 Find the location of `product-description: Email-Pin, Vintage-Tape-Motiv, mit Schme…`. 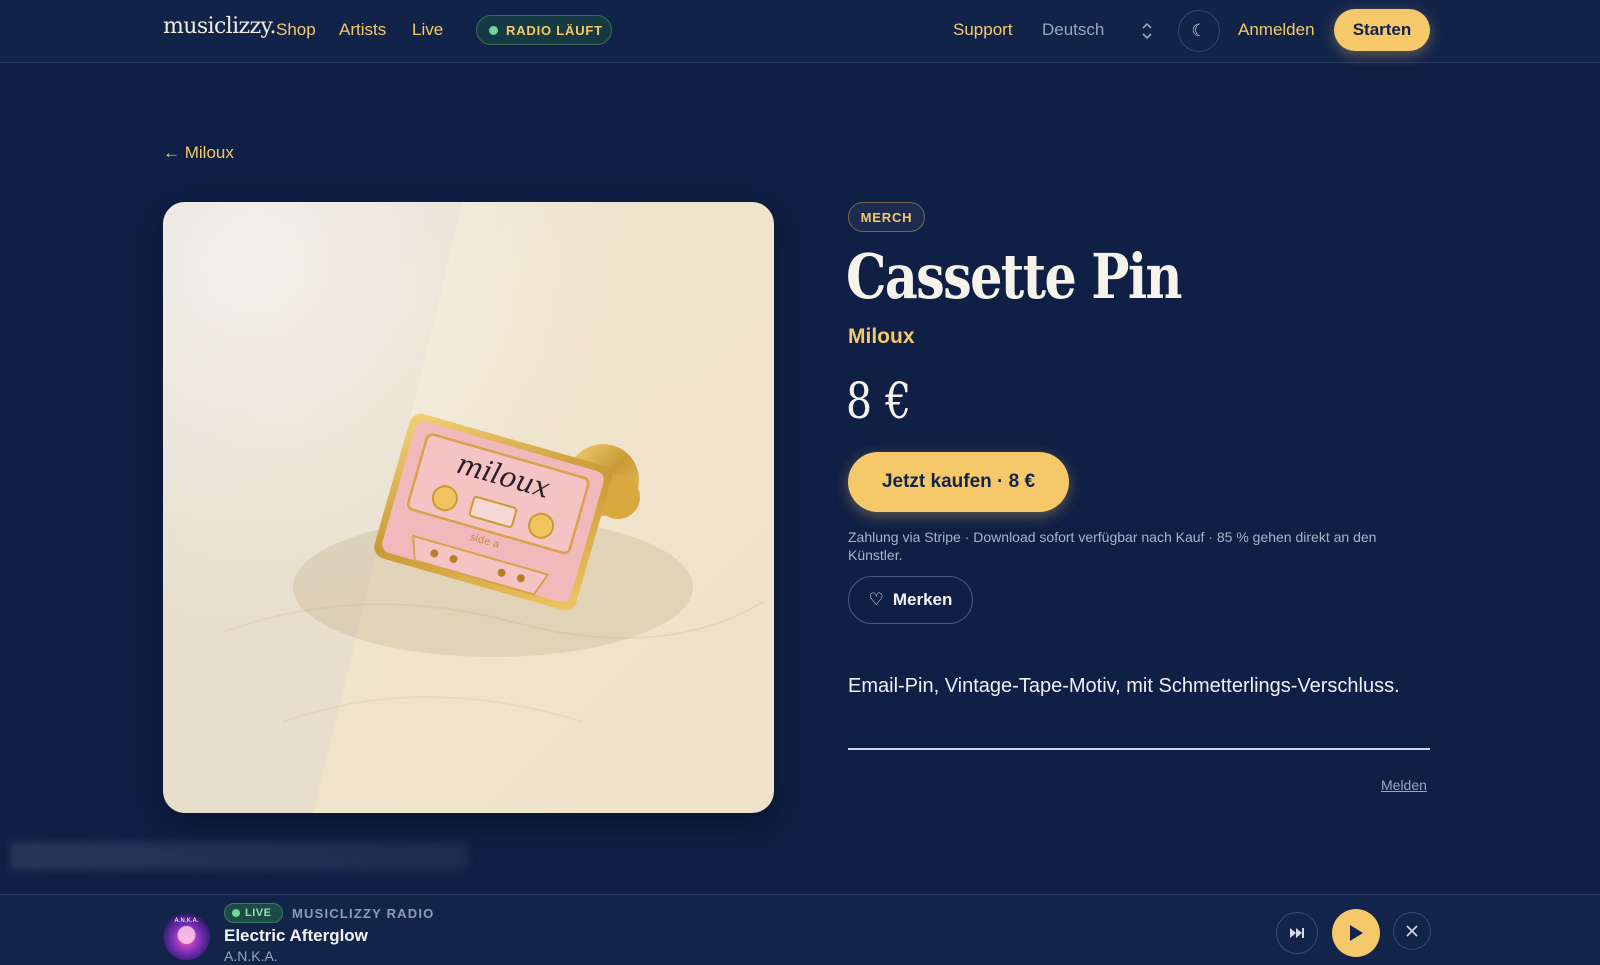

product-description: Email-Pin, Vintage-Tape-Motiv, mit Schme… is located at coordinates (1124, 686).